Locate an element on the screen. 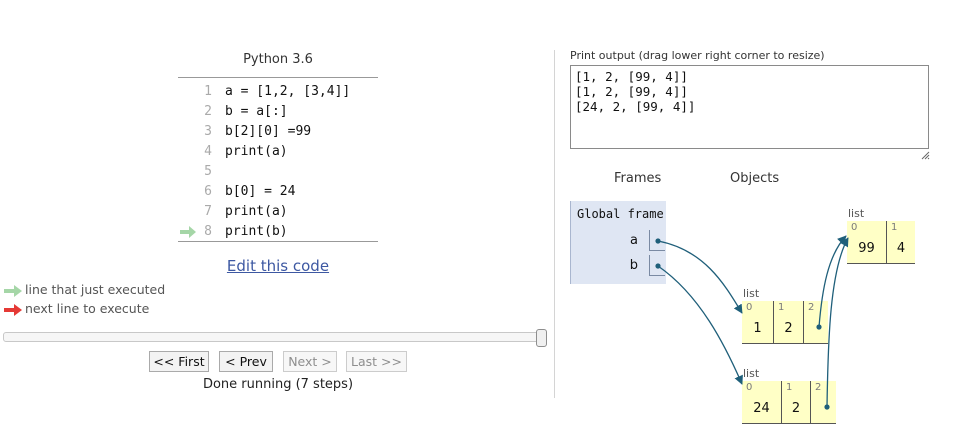 The image size is (955, 444). prev-button: < Prev is located at coordinates (246, 361).